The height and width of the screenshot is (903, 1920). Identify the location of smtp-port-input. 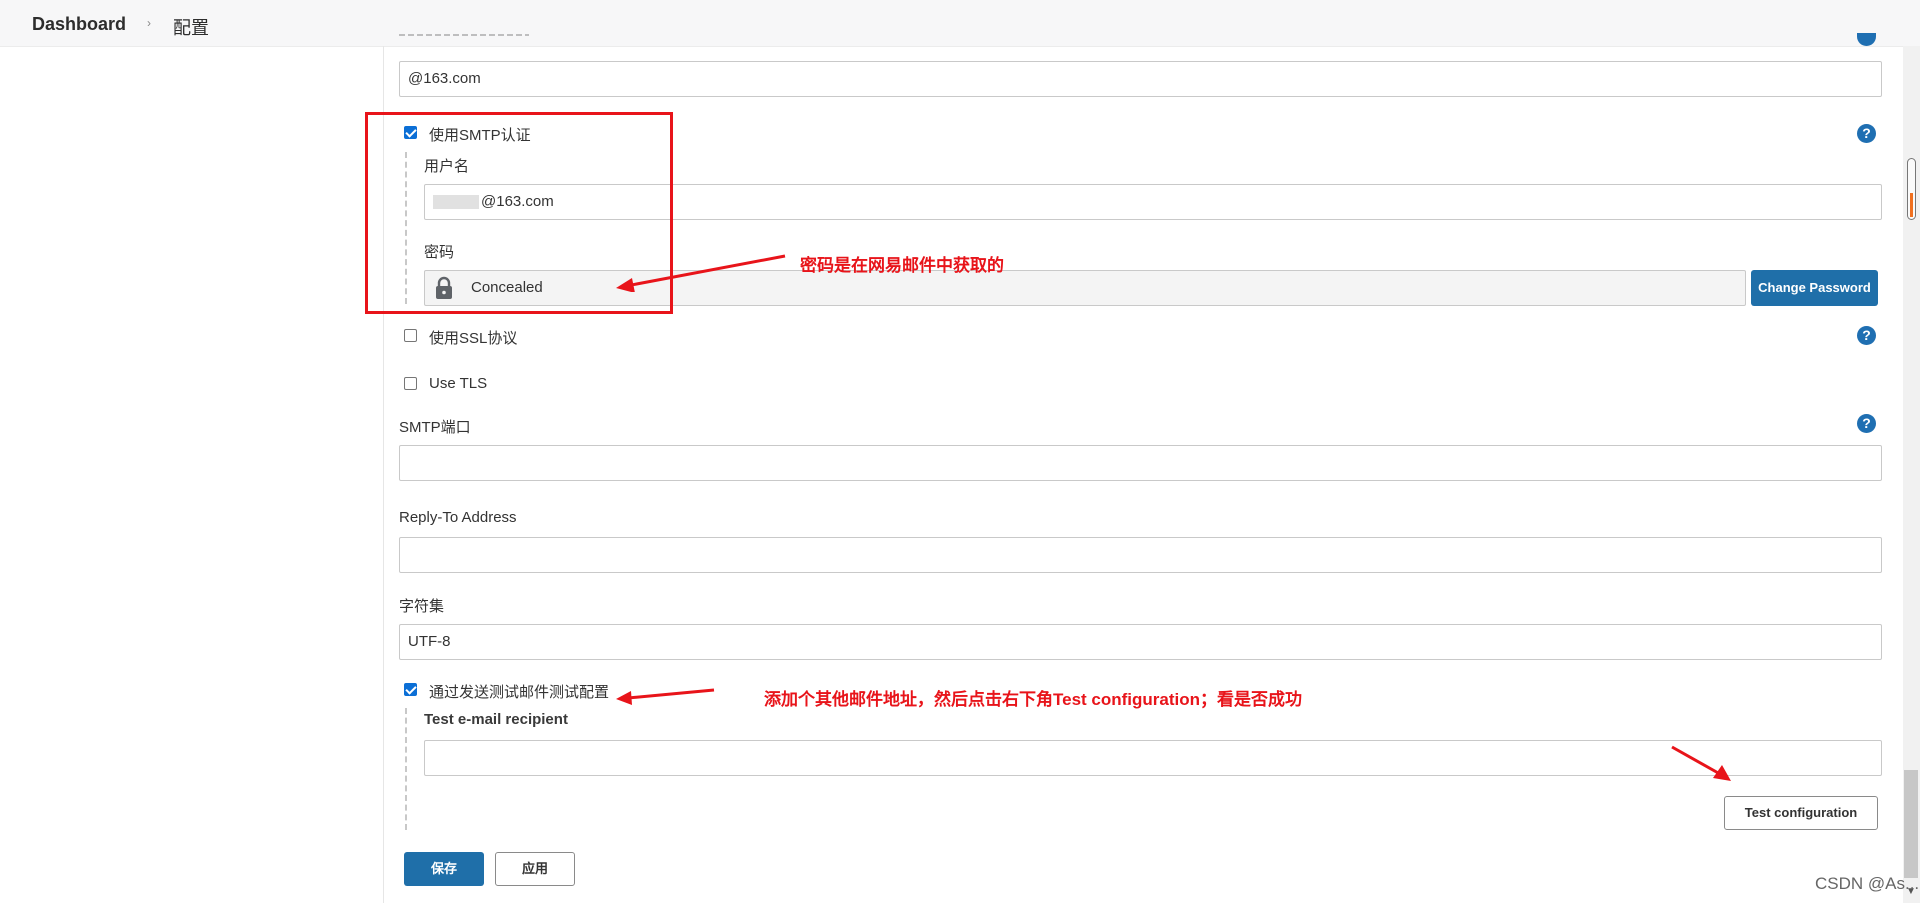
(1140, 463).